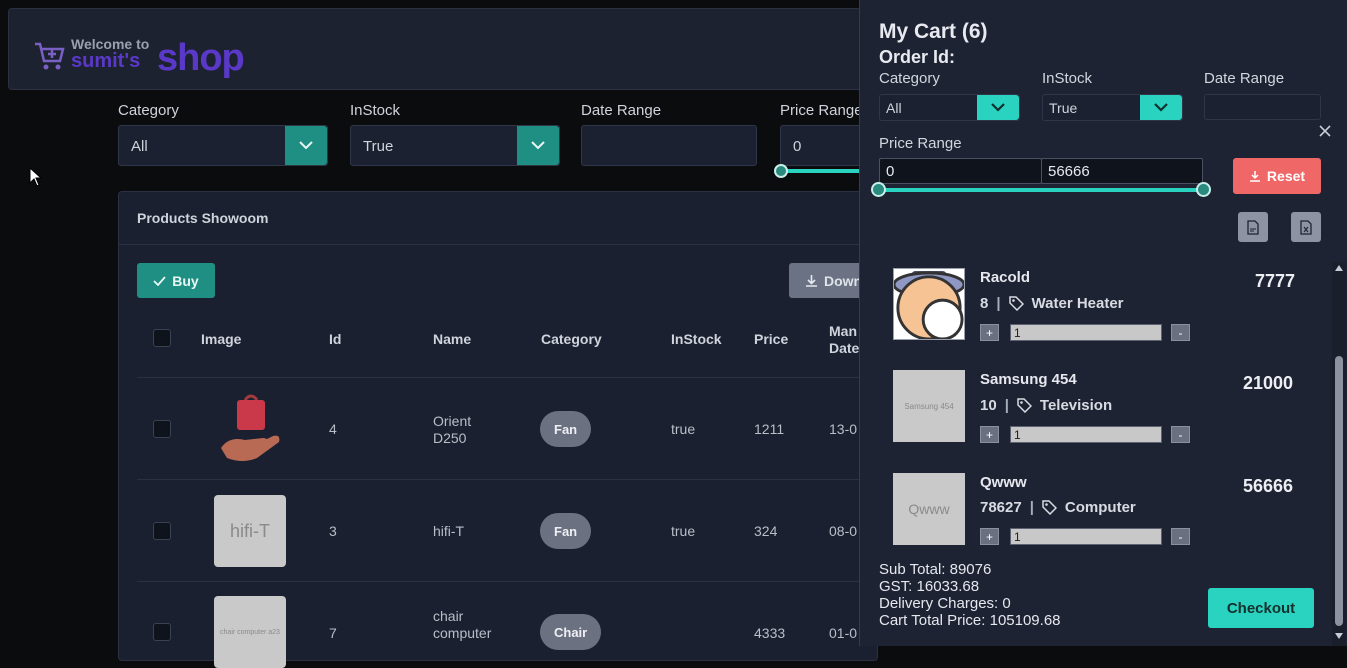  What do you see at coordinates (770, 633) in the screenshot?
I see `row-price: 4333` at bounding box center [770, 633].